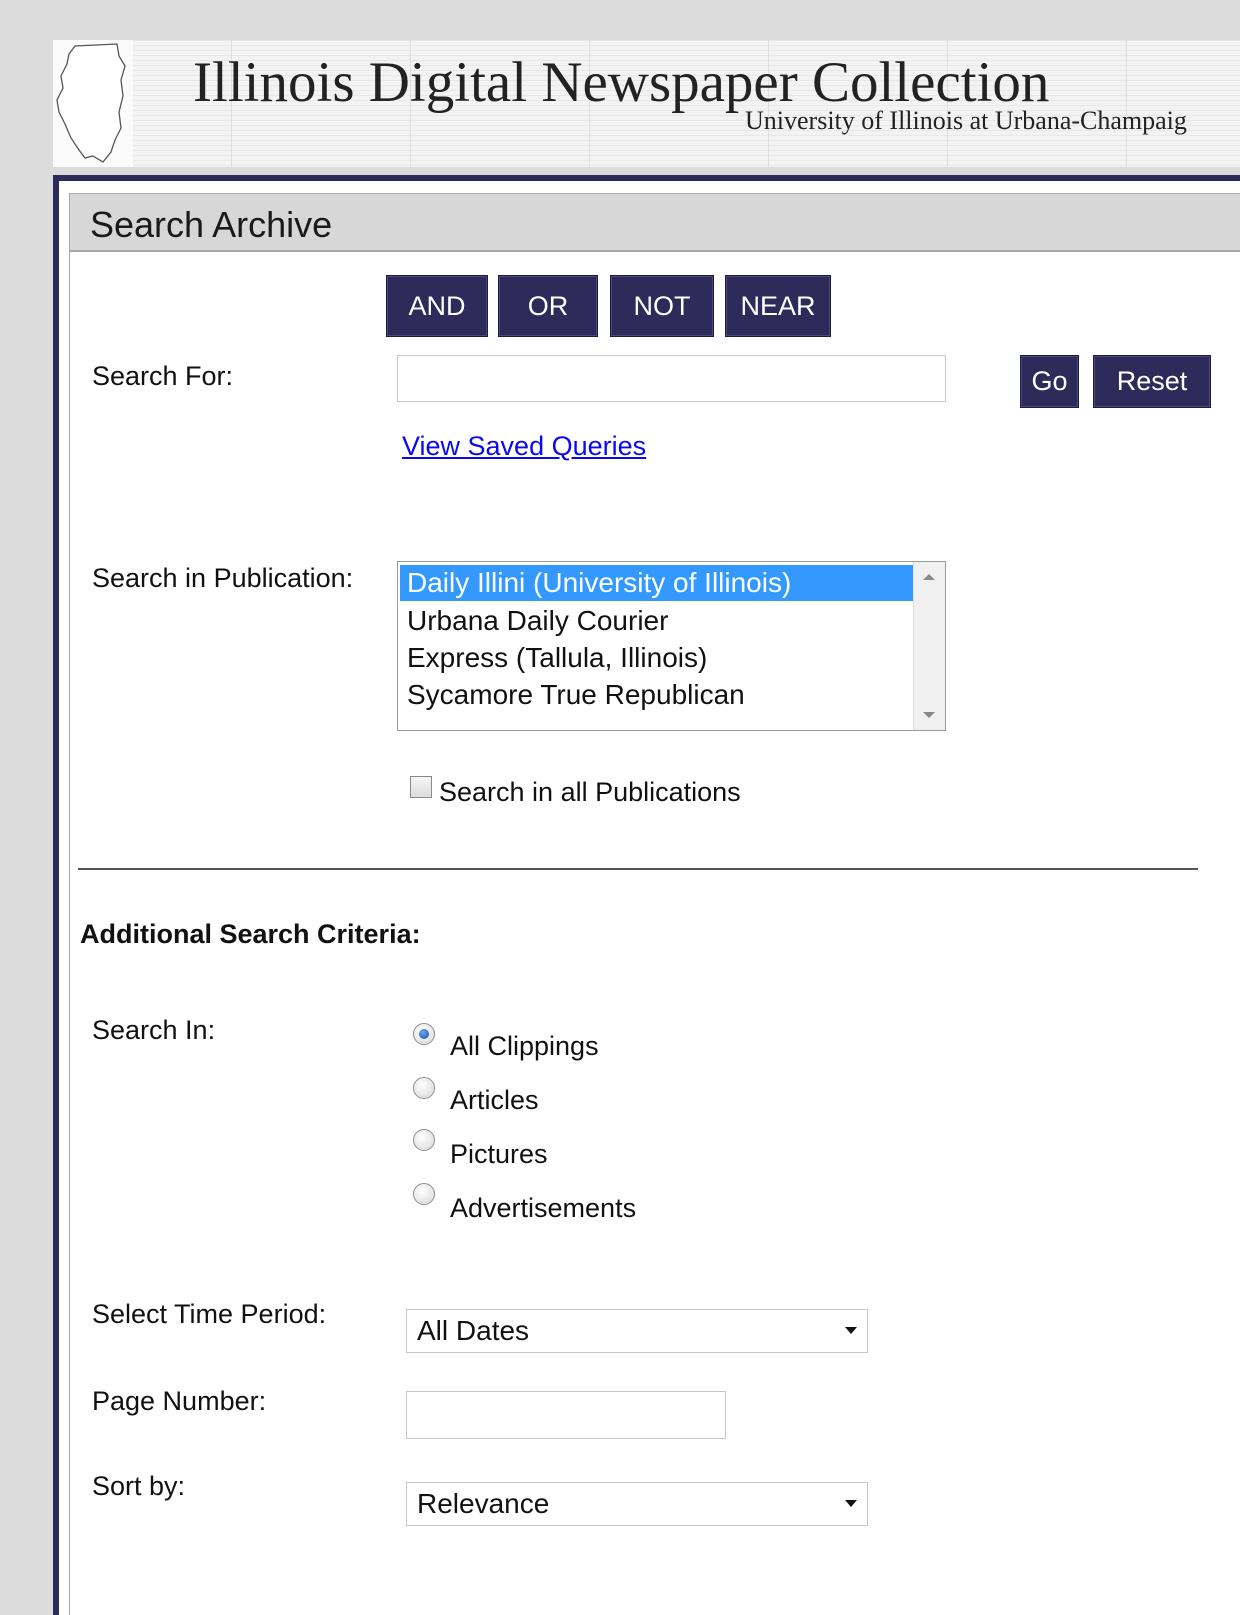 The width and height of the screenshot is (1240, 1615). I want to click on additional-criteria-heading: Additional Search Criteria:, so click(250, 934).